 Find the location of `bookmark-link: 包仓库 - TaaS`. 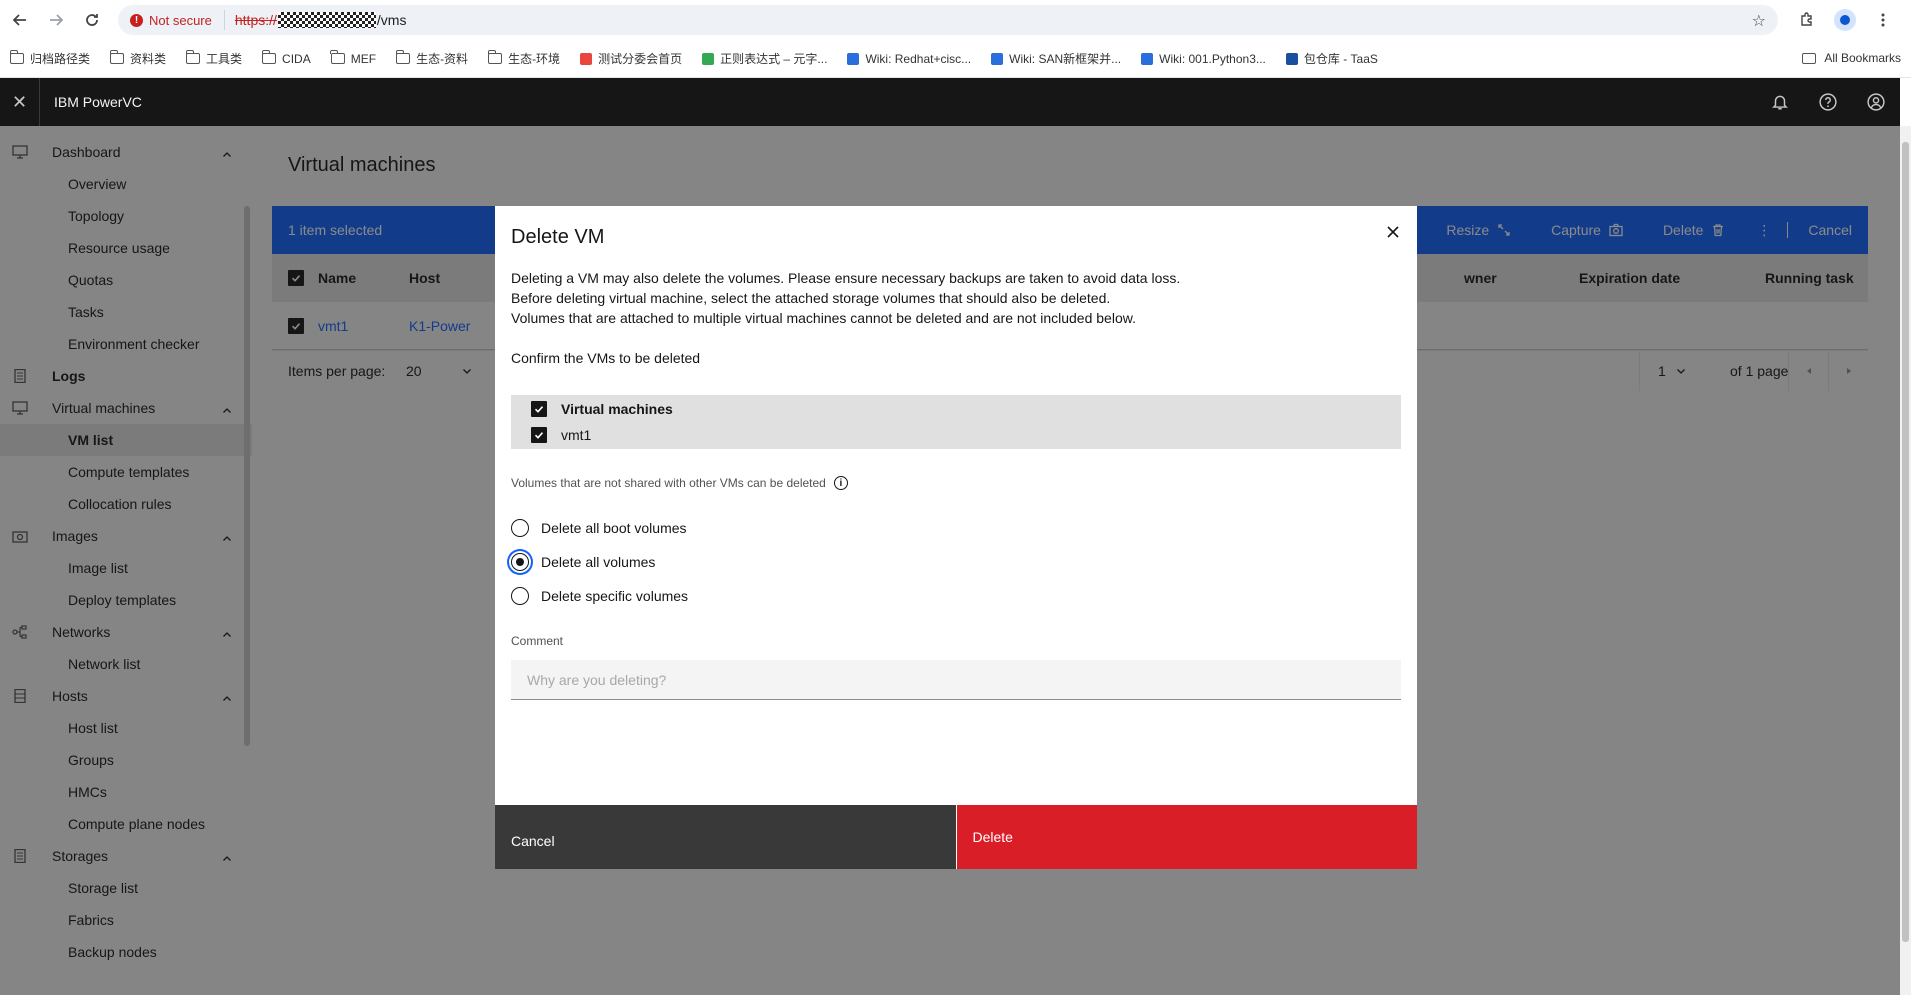

bookmark-link: 包仓库 - TaaS is located at coordinates (1331, 58).